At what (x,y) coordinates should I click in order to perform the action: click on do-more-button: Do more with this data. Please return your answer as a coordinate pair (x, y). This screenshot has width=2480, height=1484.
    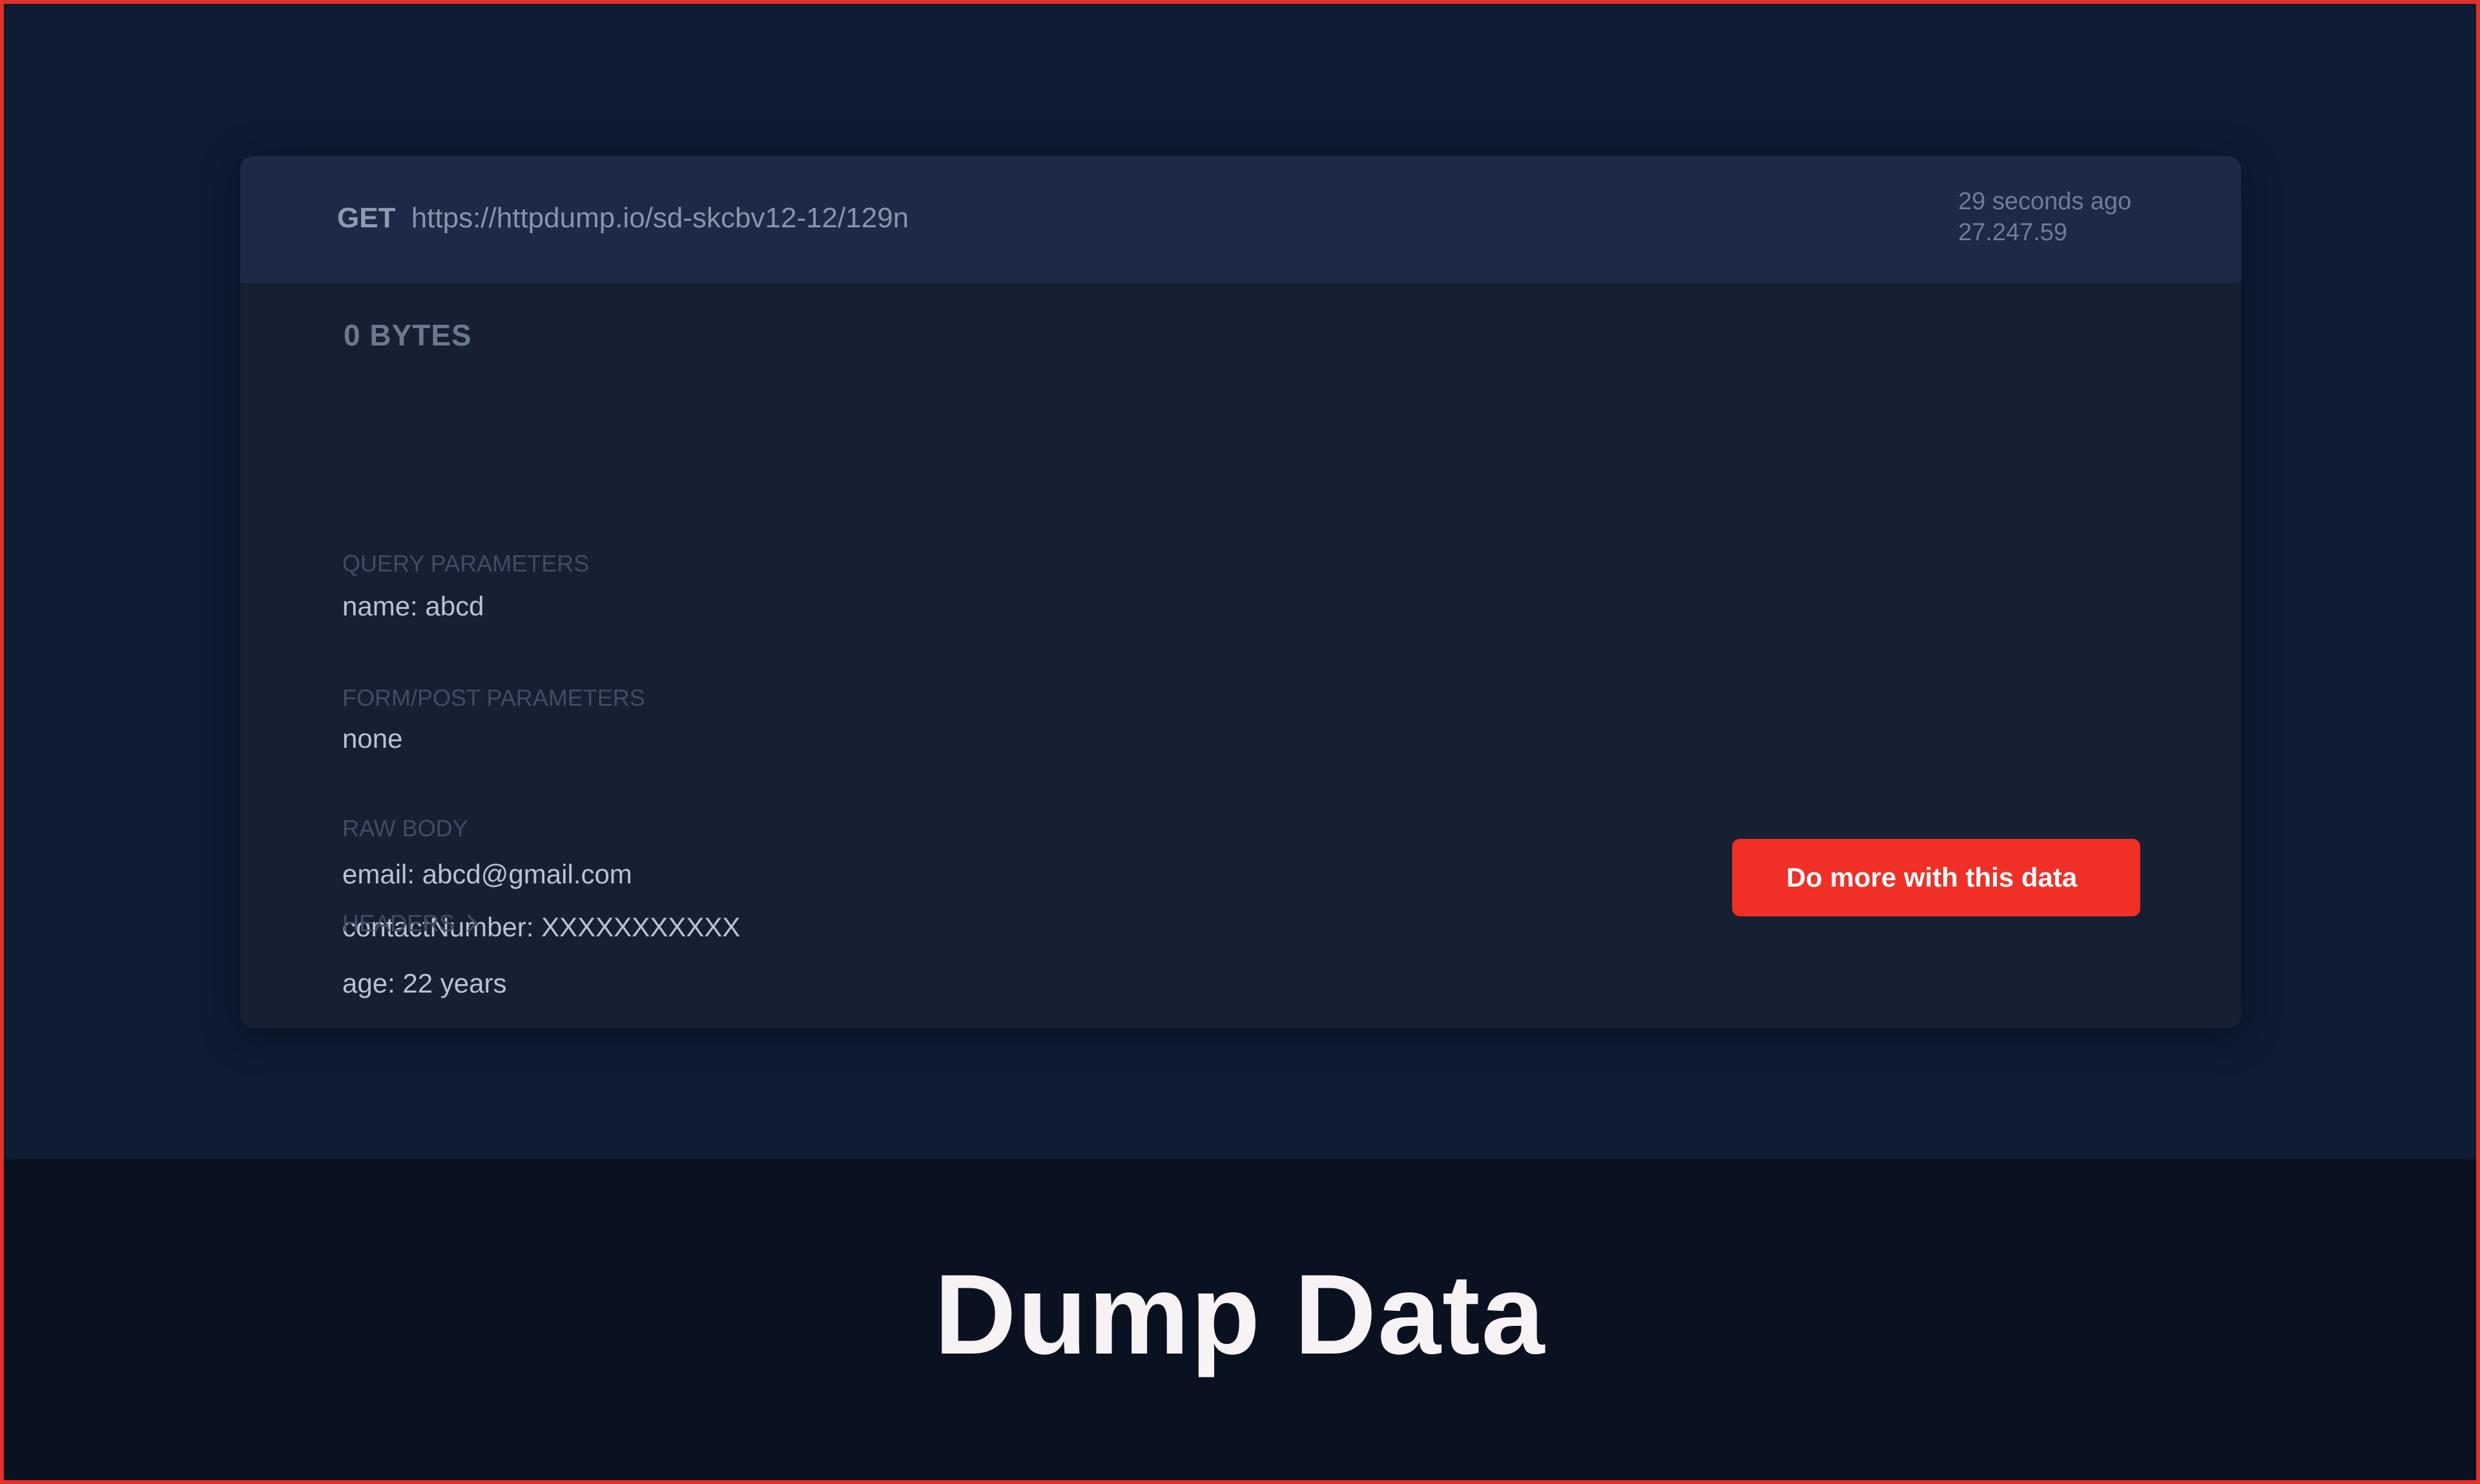
    Looking at the image, I should click on (1936, 877).